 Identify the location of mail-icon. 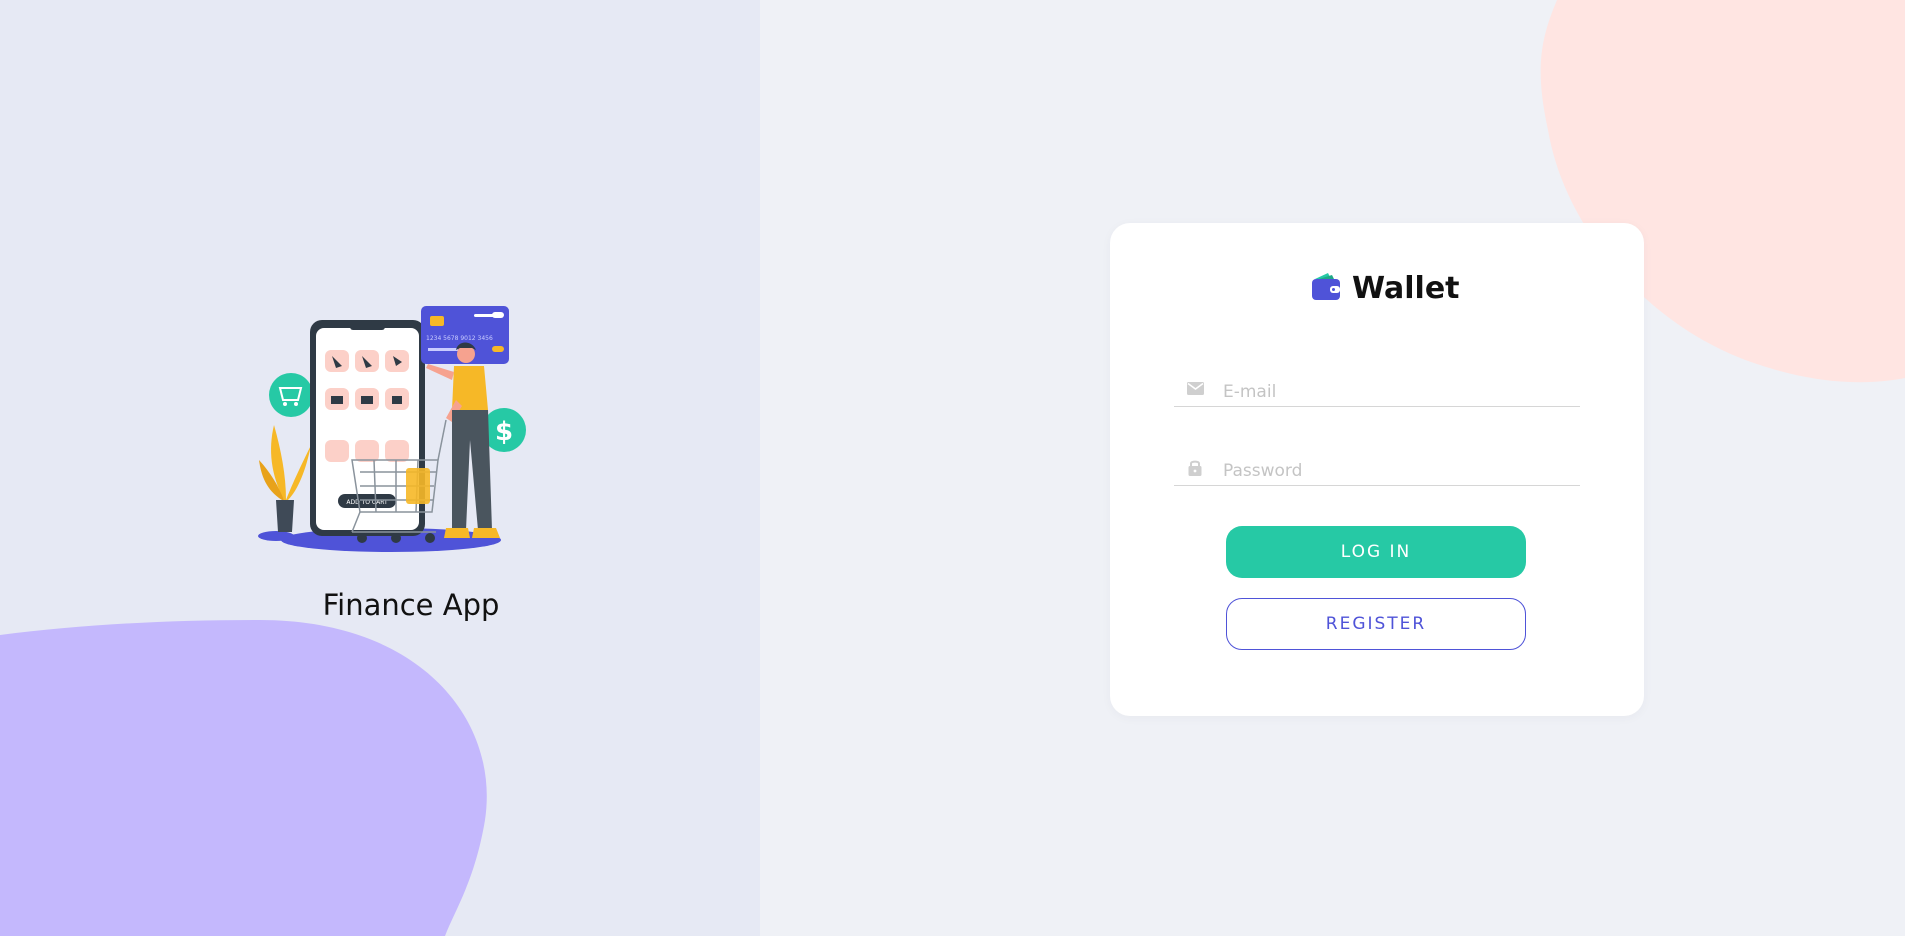
(1195, 388).